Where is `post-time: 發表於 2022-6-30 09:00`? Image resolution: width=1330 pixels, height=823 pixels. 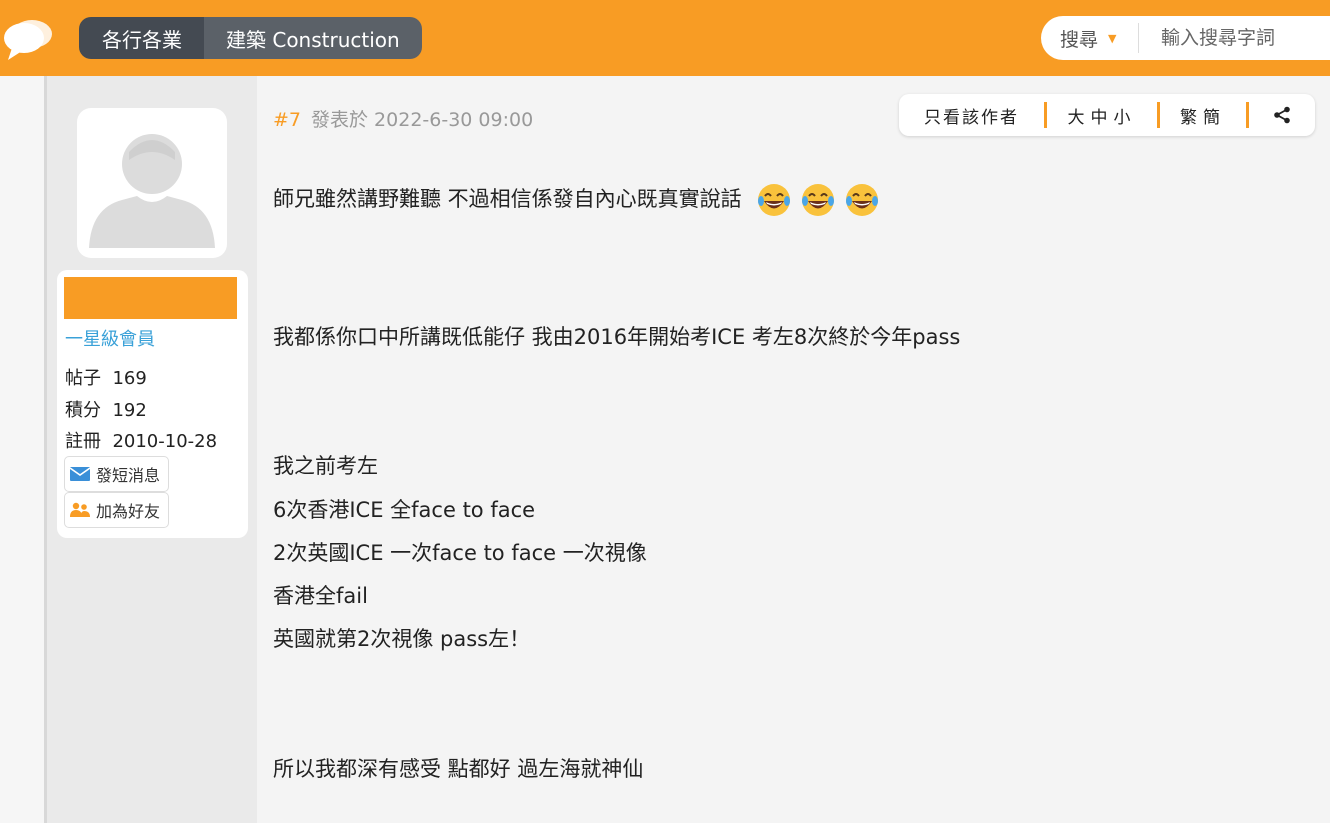
post-time: 發表於 2022-6-30 09:00 is located at coordinates (422, 120).